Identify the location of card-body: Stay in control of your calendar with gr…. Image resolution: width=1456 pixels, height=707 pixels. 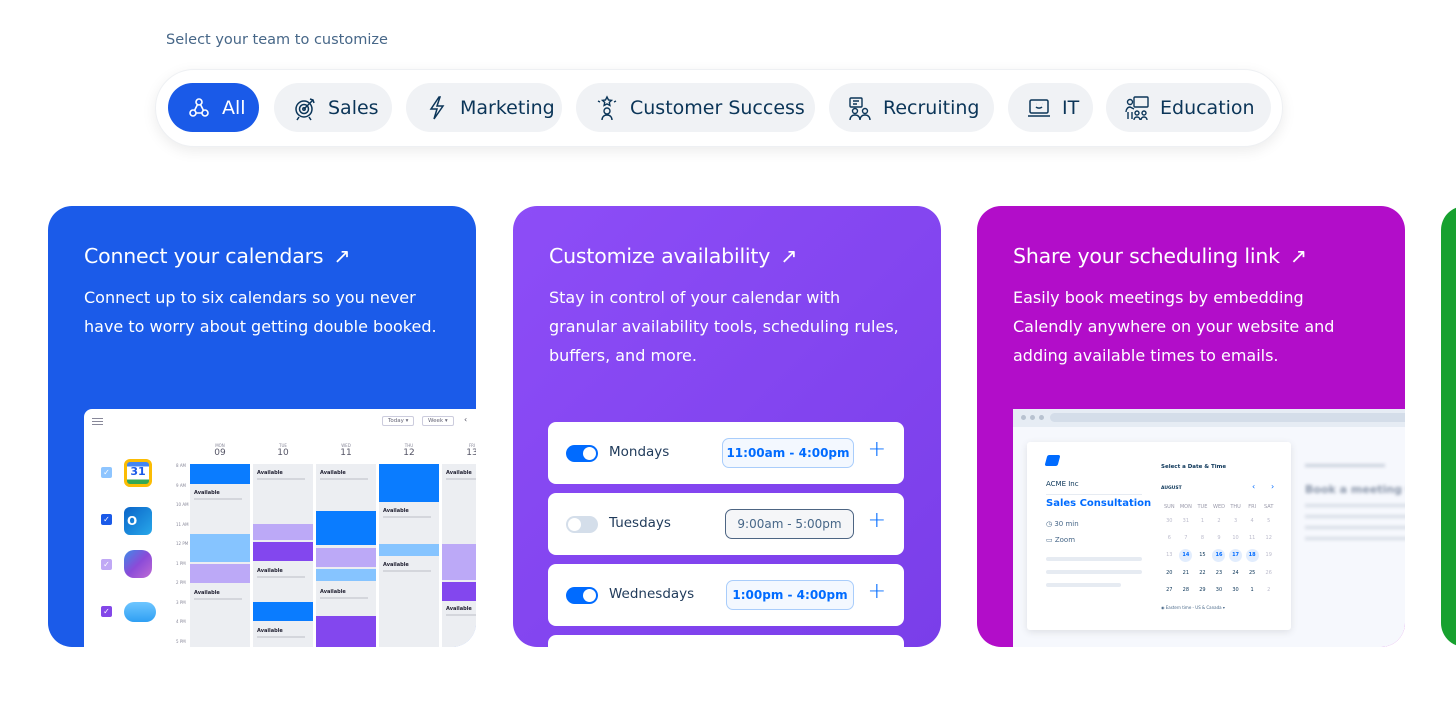
(724, 326).